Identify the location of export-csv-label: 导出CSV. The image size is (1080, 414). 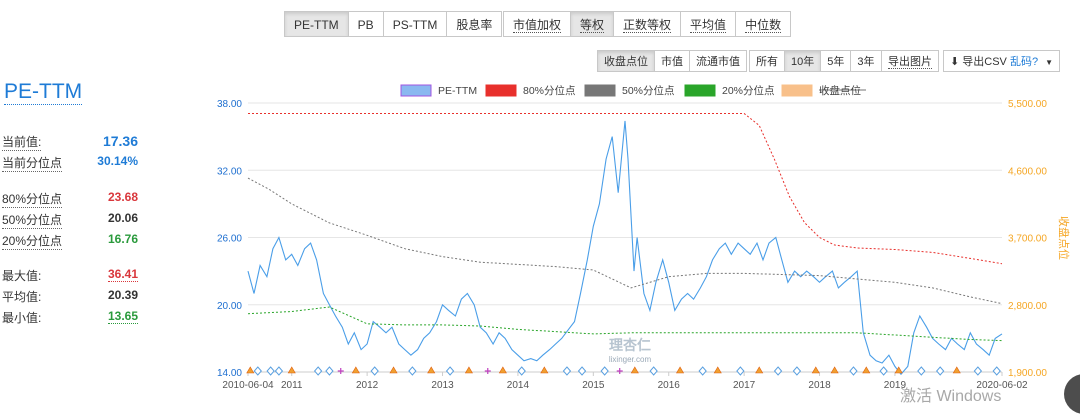
(984, 62).